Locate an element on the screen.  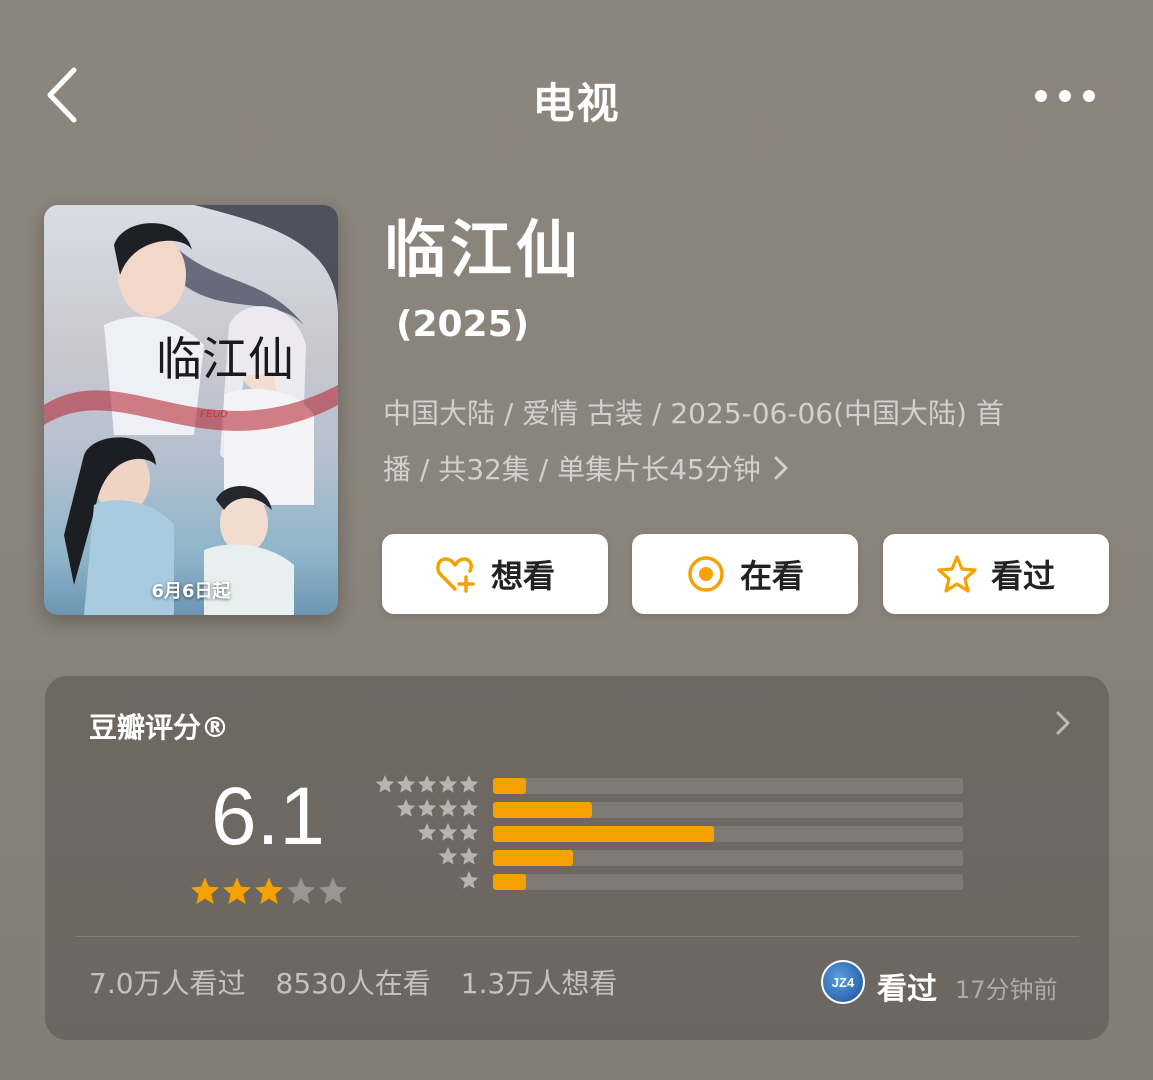
show-meta-line2-wrap: 播 / 共32集 / 单集片长45分钟 is located at coordinates (743, 470).